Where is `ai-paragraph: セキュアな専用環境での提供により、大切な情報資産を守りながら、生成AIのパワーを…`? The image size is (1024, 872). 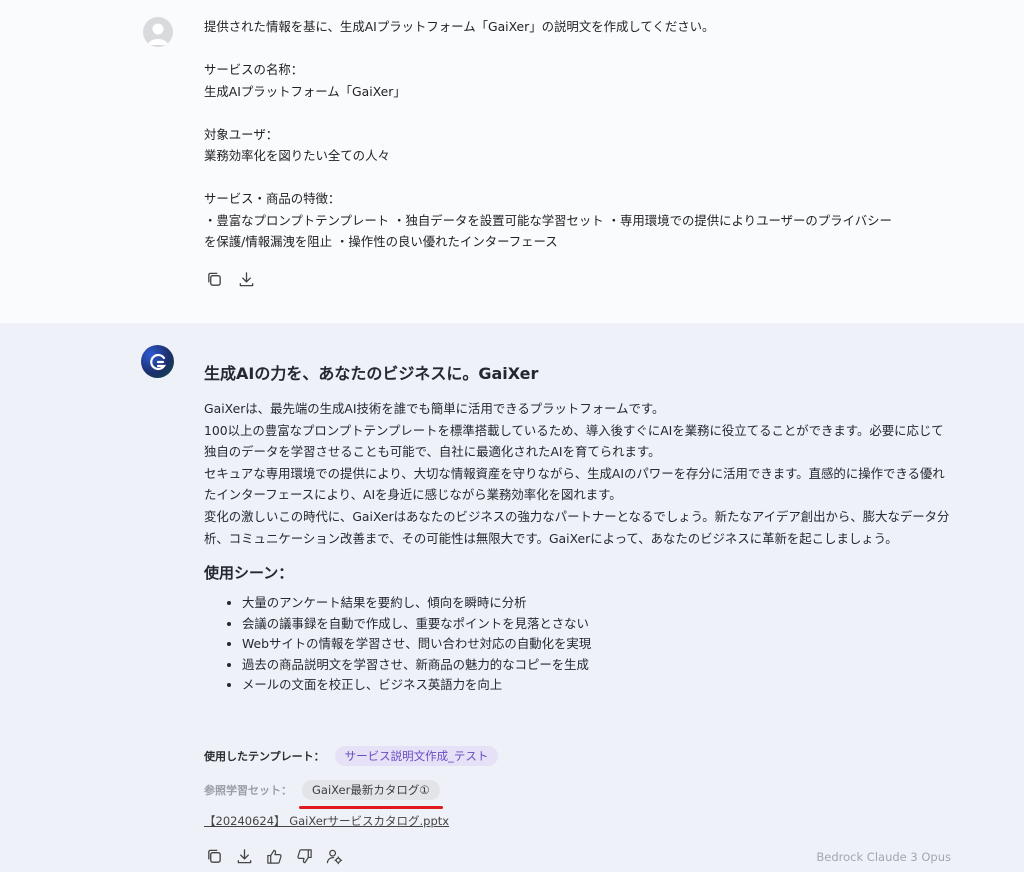 ai-paragraph: セキュアな専用環境での提供により、大切な情報資産を守りながら、生成AIのパワーを… is located at coordinates (574, 484).